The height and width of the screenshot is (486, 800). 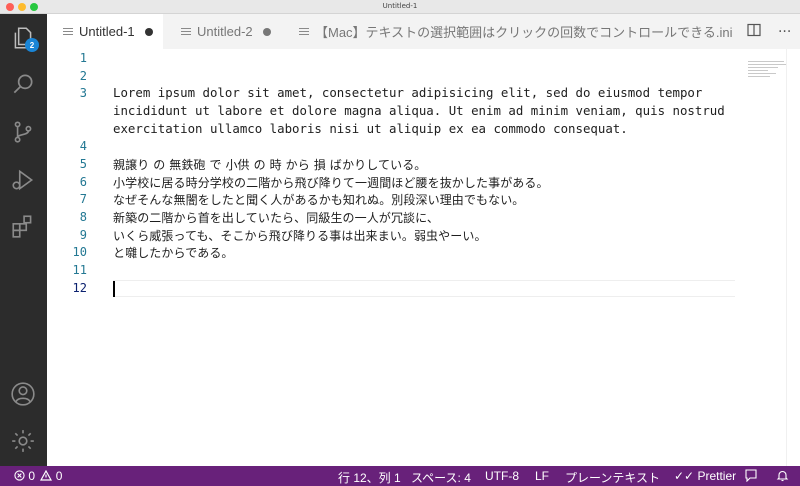 I want to click on tab-untitled-1: Untitled-1, so click(x=105, y=31).